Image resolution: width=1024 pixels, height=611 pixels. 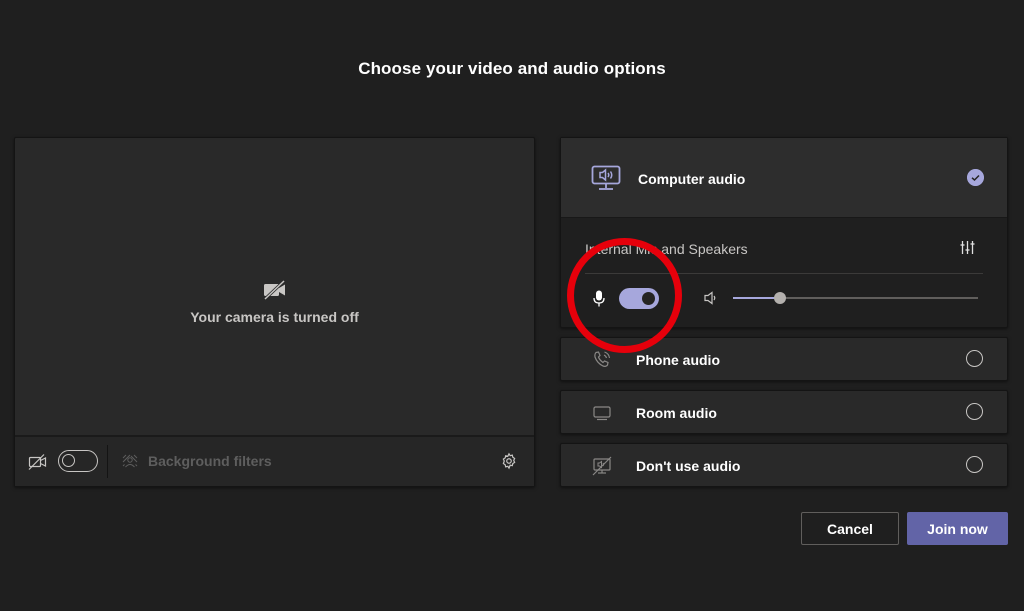 I want to click on phone-audio-label: Phone audio, so click(x=678, y=360).